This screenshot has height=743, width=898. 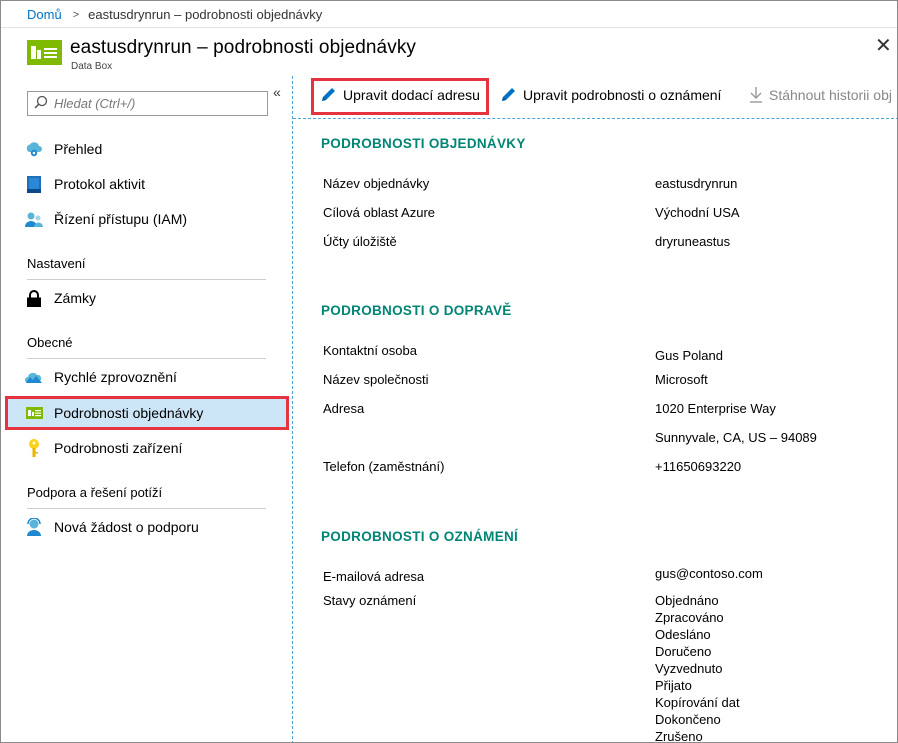 What do you see at coordinates (34, 219) in the screenshot?
I see `iam-users-icon` at bounding box center [34, 219].